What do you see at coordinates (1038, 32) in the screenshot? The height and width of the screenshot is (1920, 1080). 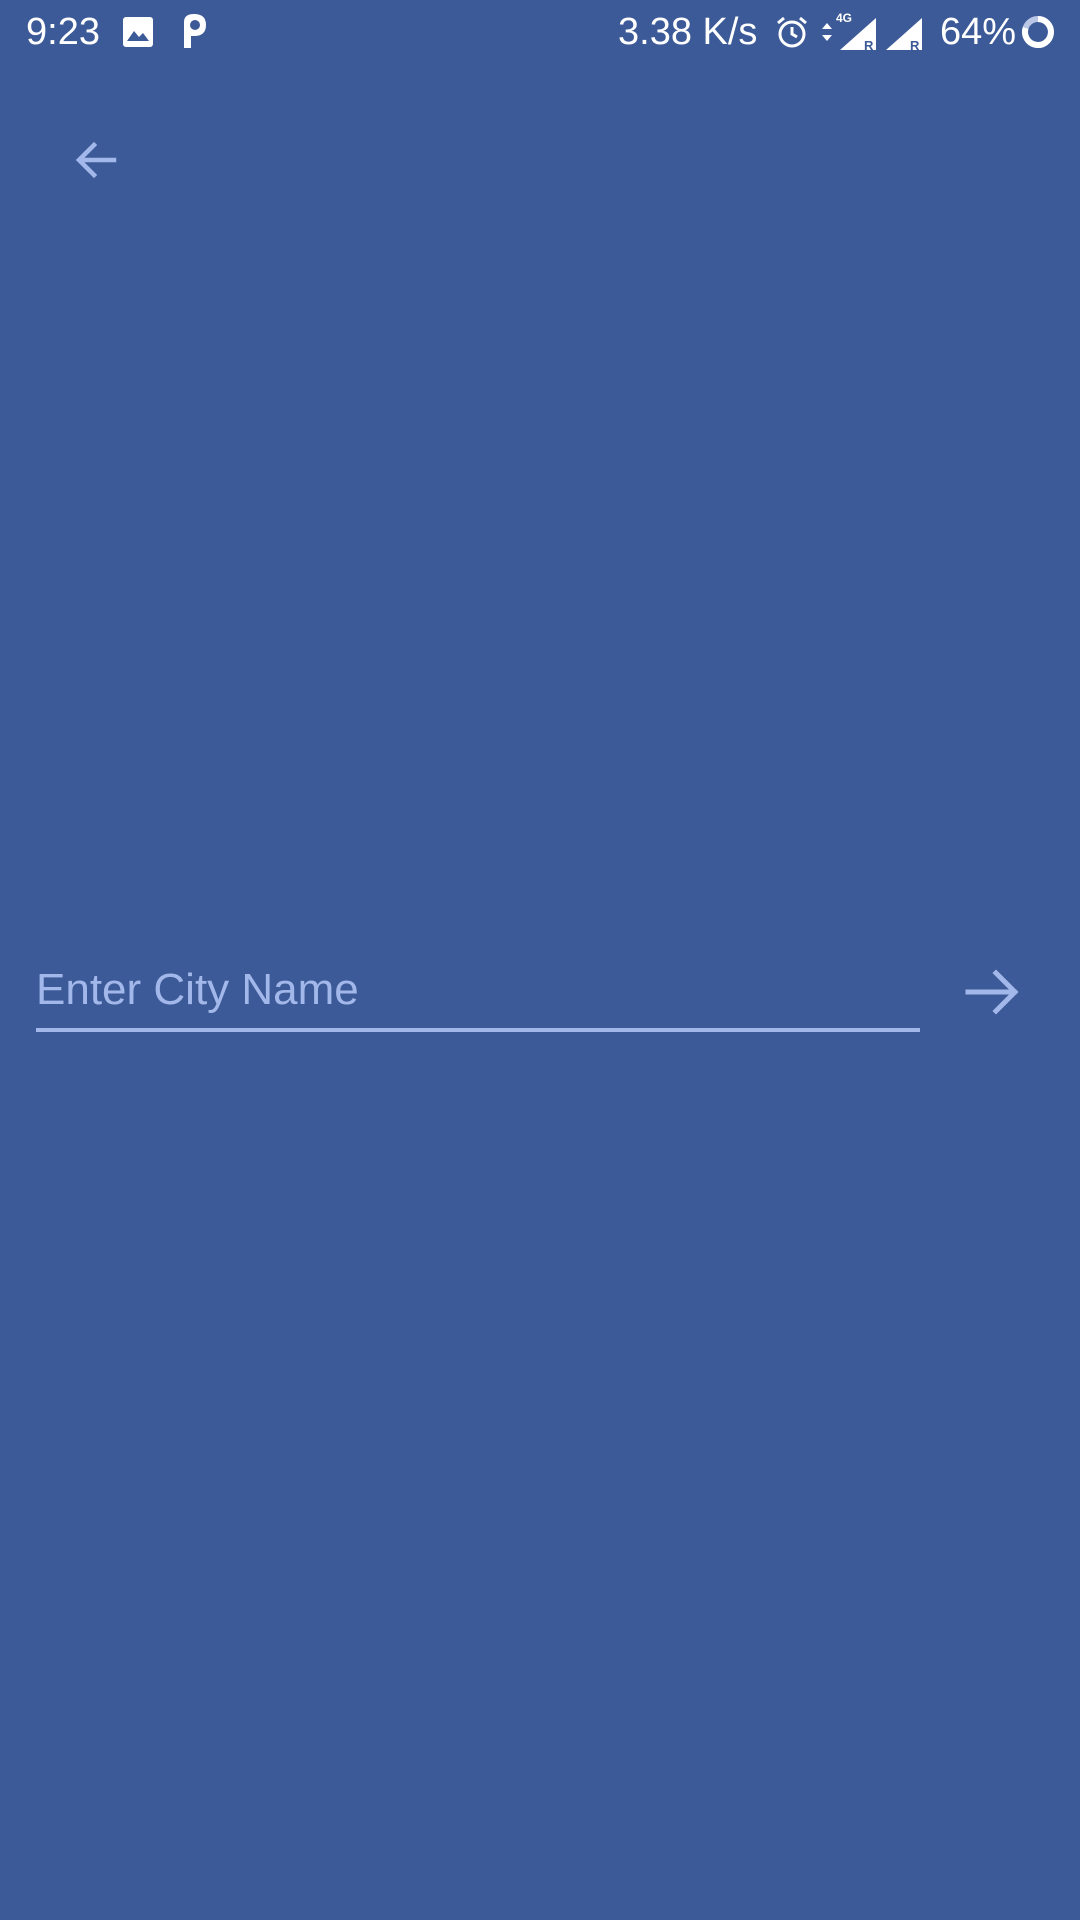 I see `battery-ring-icon` at bounding box center [1038, 32].